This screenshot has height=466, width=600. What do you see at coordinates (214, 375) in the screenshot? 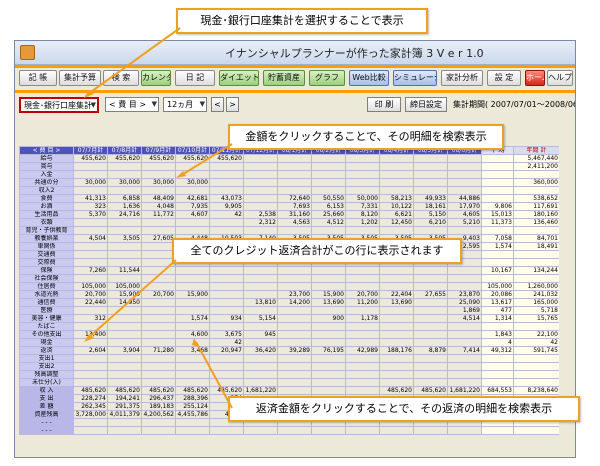
I see `arrow-to-repay-amount` at bounding box center [214, 375].